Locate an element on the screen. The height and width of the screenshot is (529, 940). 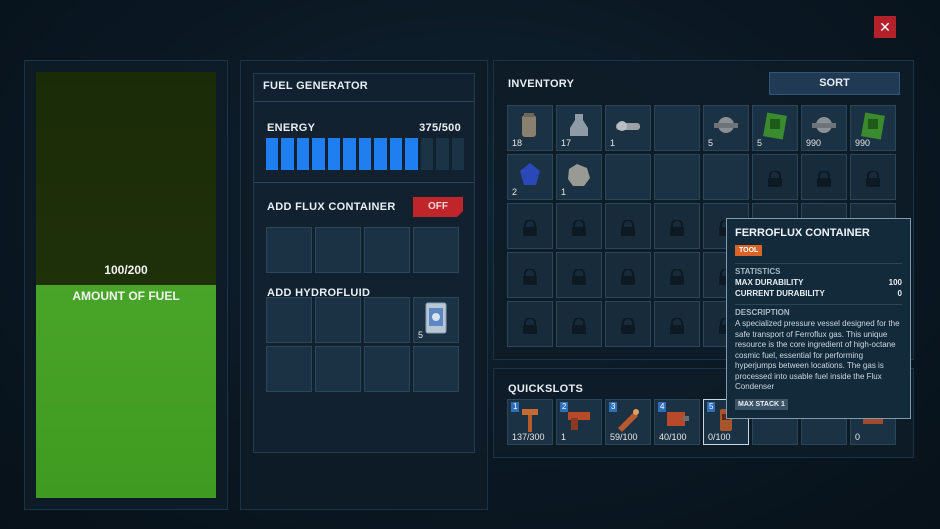
flux-container-toggle: OFF is located at coordinates (438, 207).